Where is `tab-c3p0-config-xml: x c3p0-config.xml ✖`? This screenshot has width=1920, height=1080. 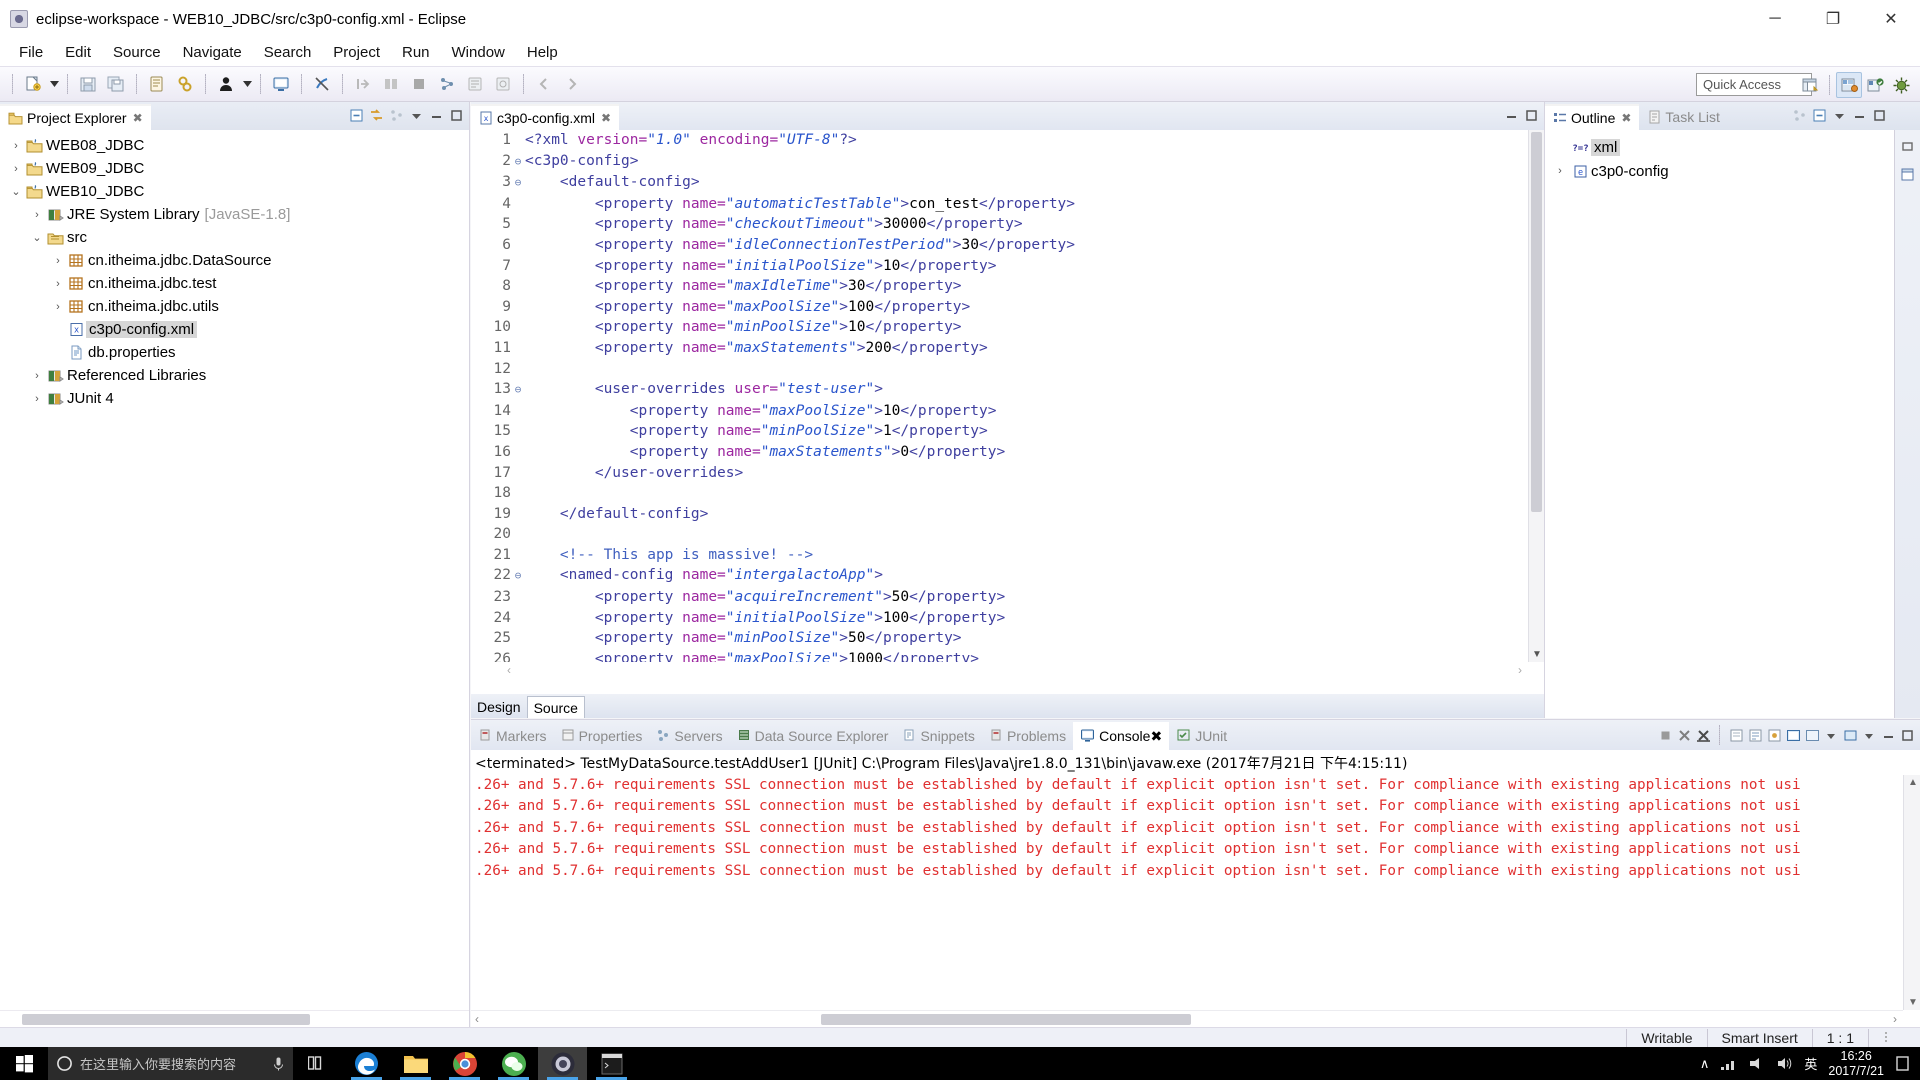 tab-c3p0-config-xml: x c3p0-config.xml ✖ is located at coordinates (545, 117).